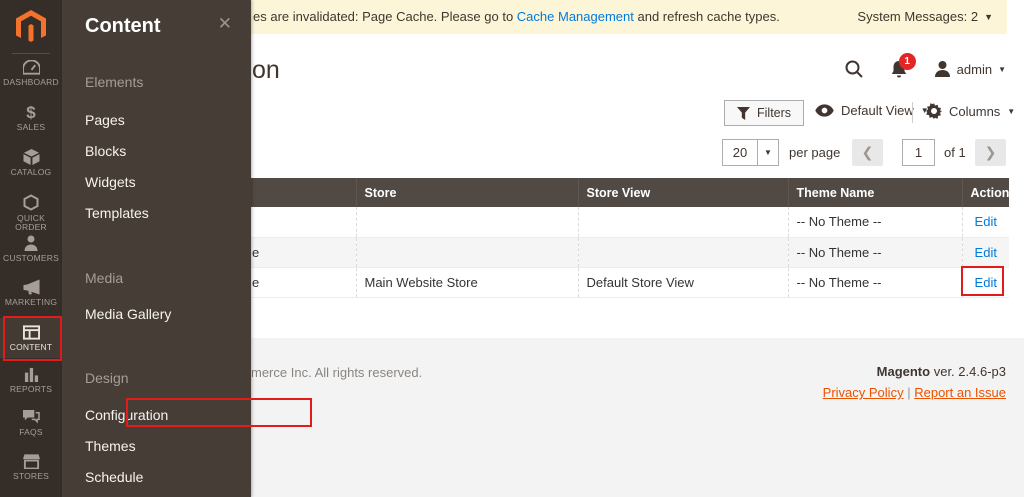  What do you see at coordinates (985, 192) in the screenshot?
I see `col-header-action: Action` at bounding box center [985, 192].